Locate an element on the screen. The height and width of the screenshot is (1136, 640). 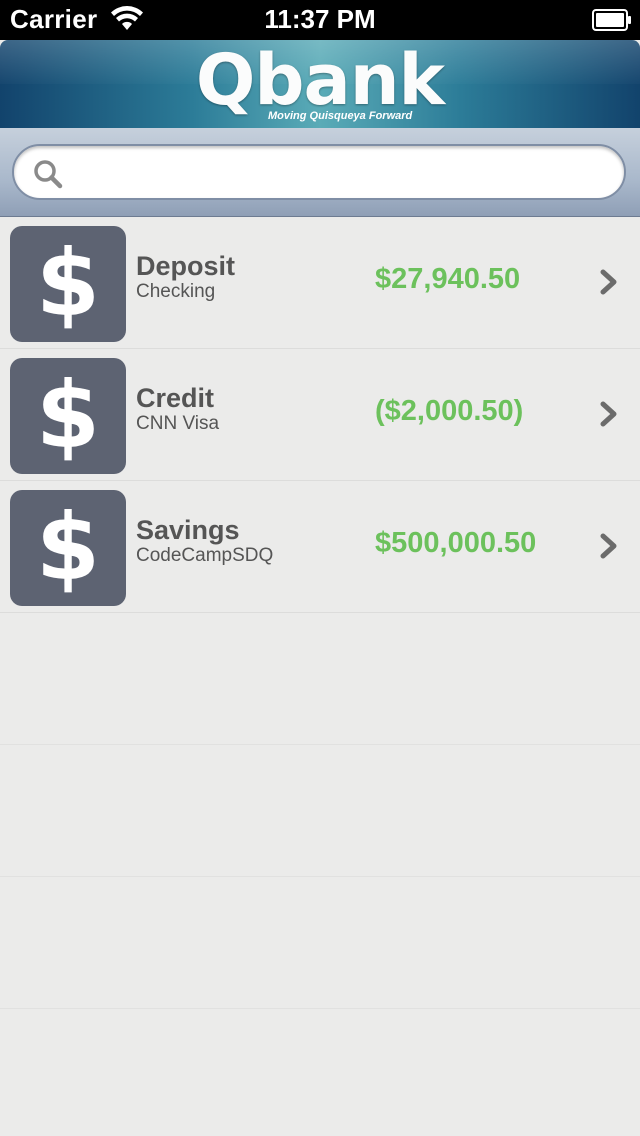
account-type: Checking is located at coordinates (176, 291).